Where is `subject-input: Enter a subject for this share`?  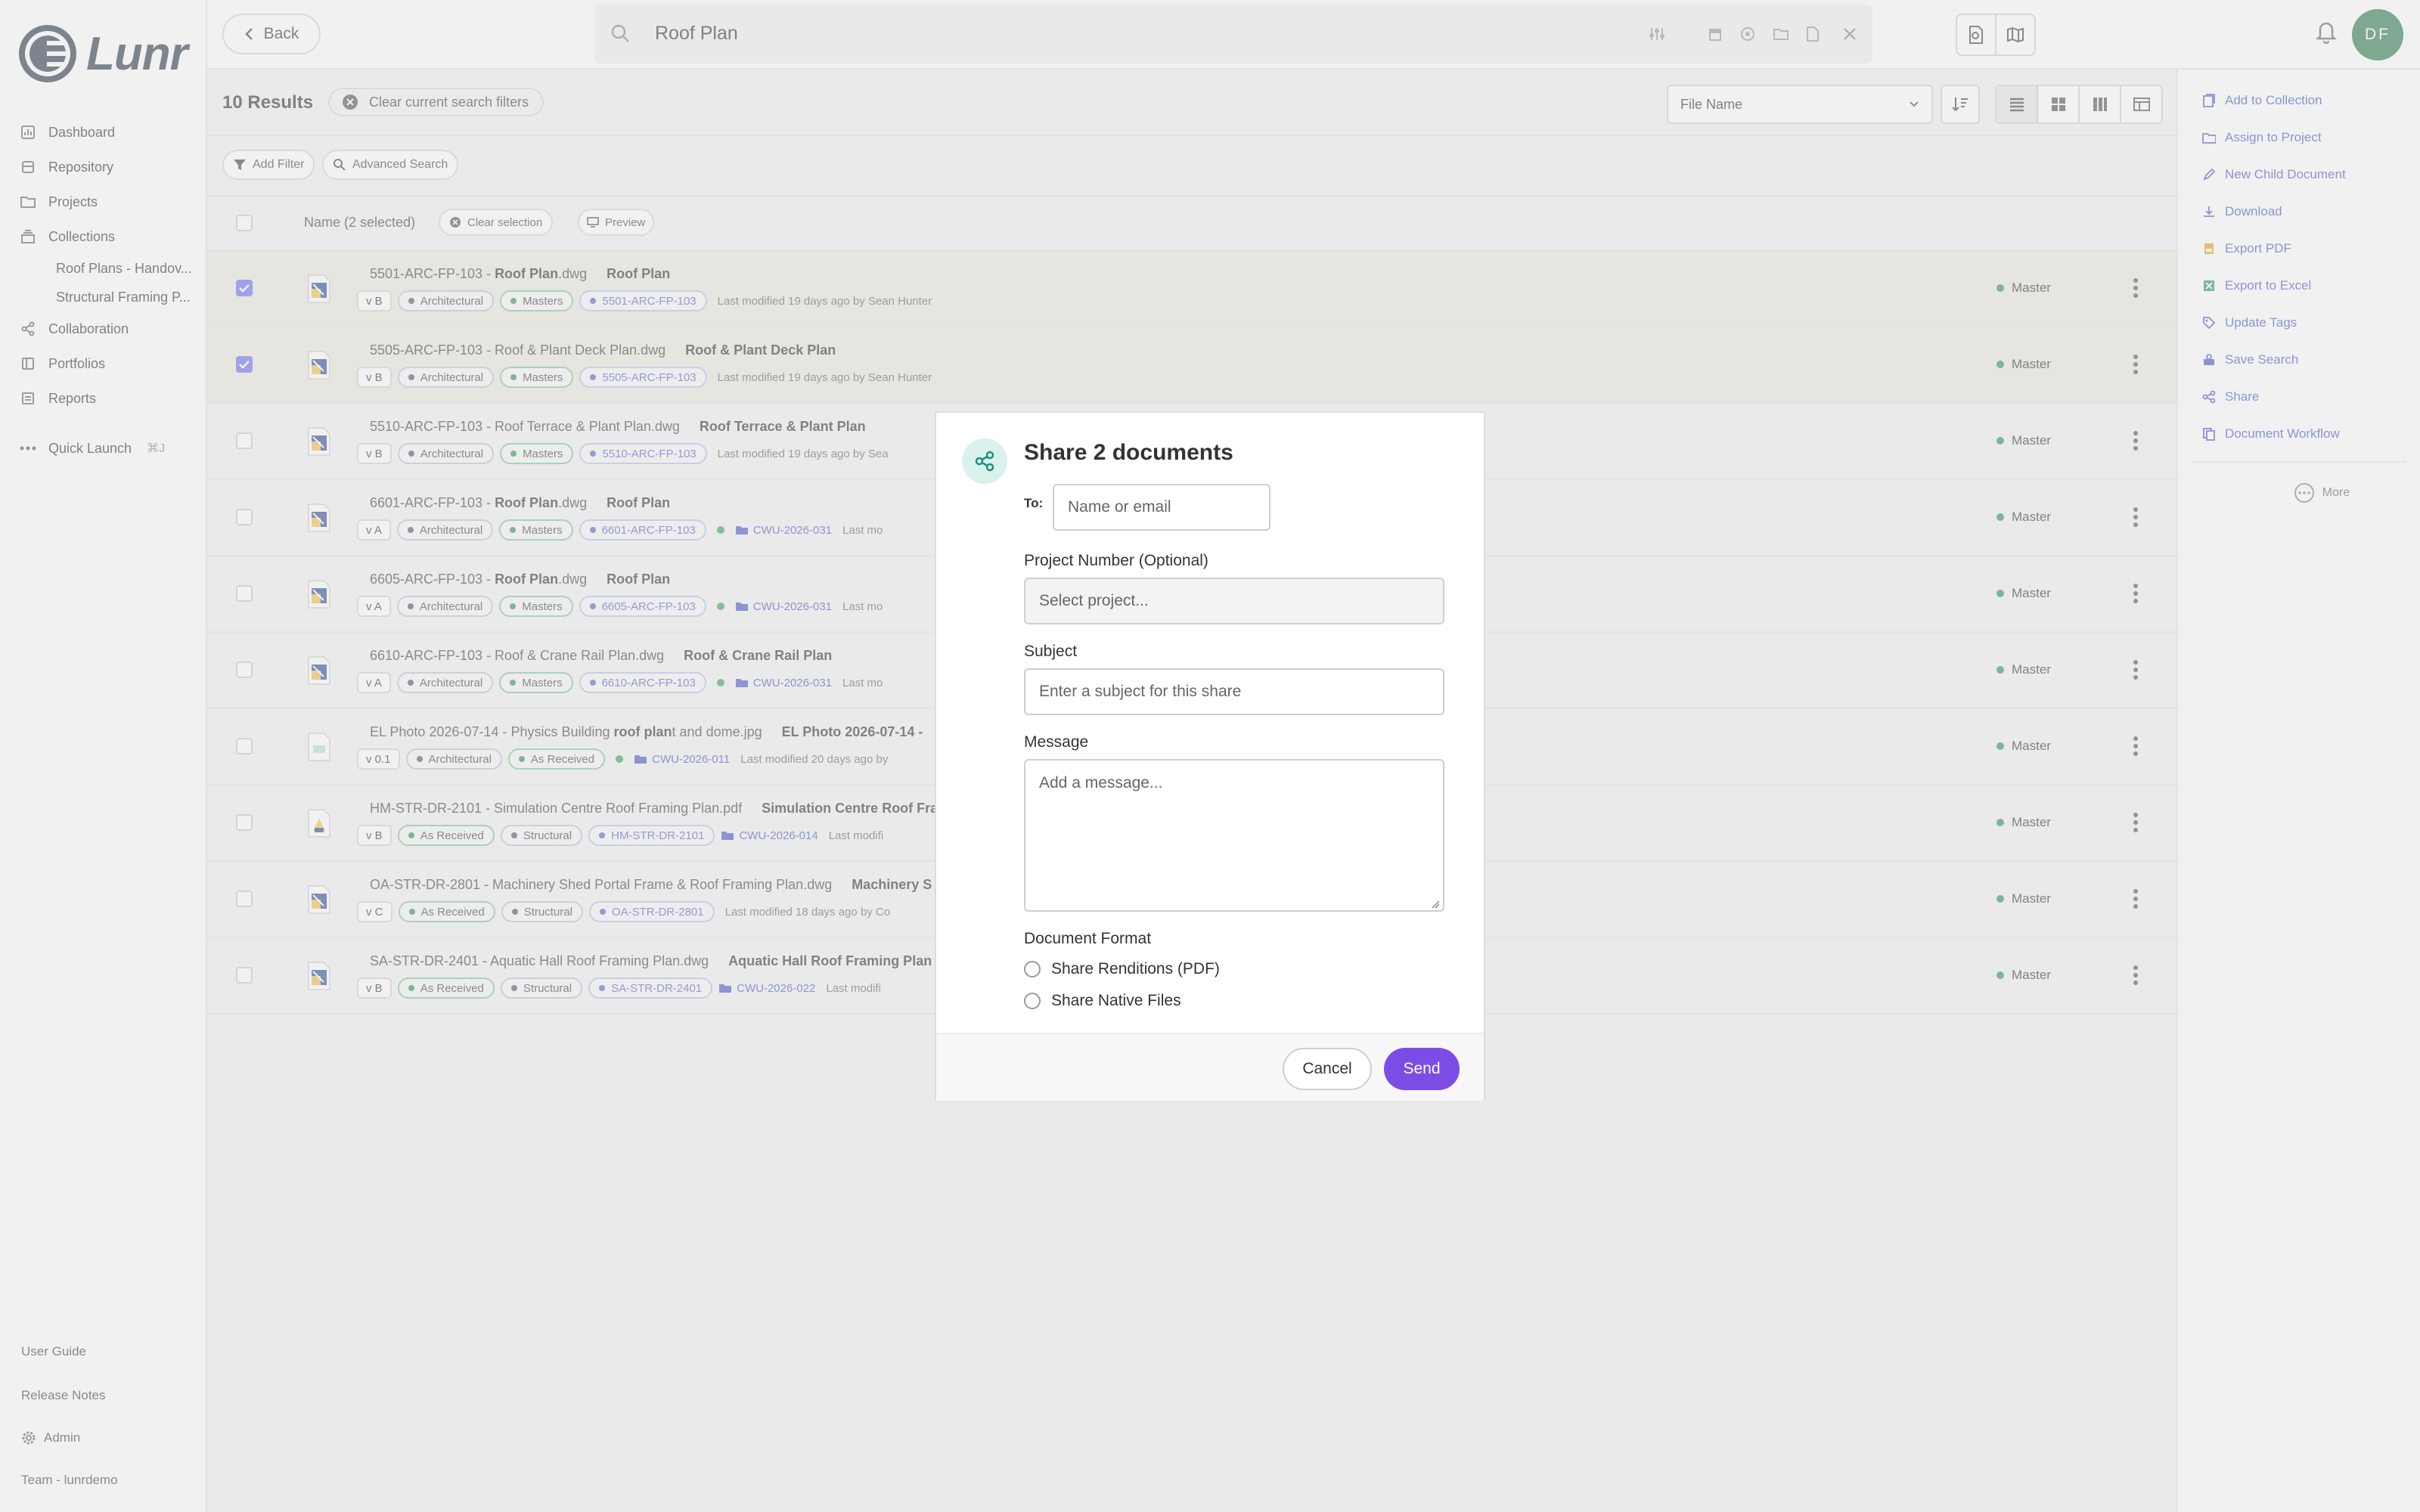 subject-input: Enter a subject for this share is located at coordinates (1234, 692).